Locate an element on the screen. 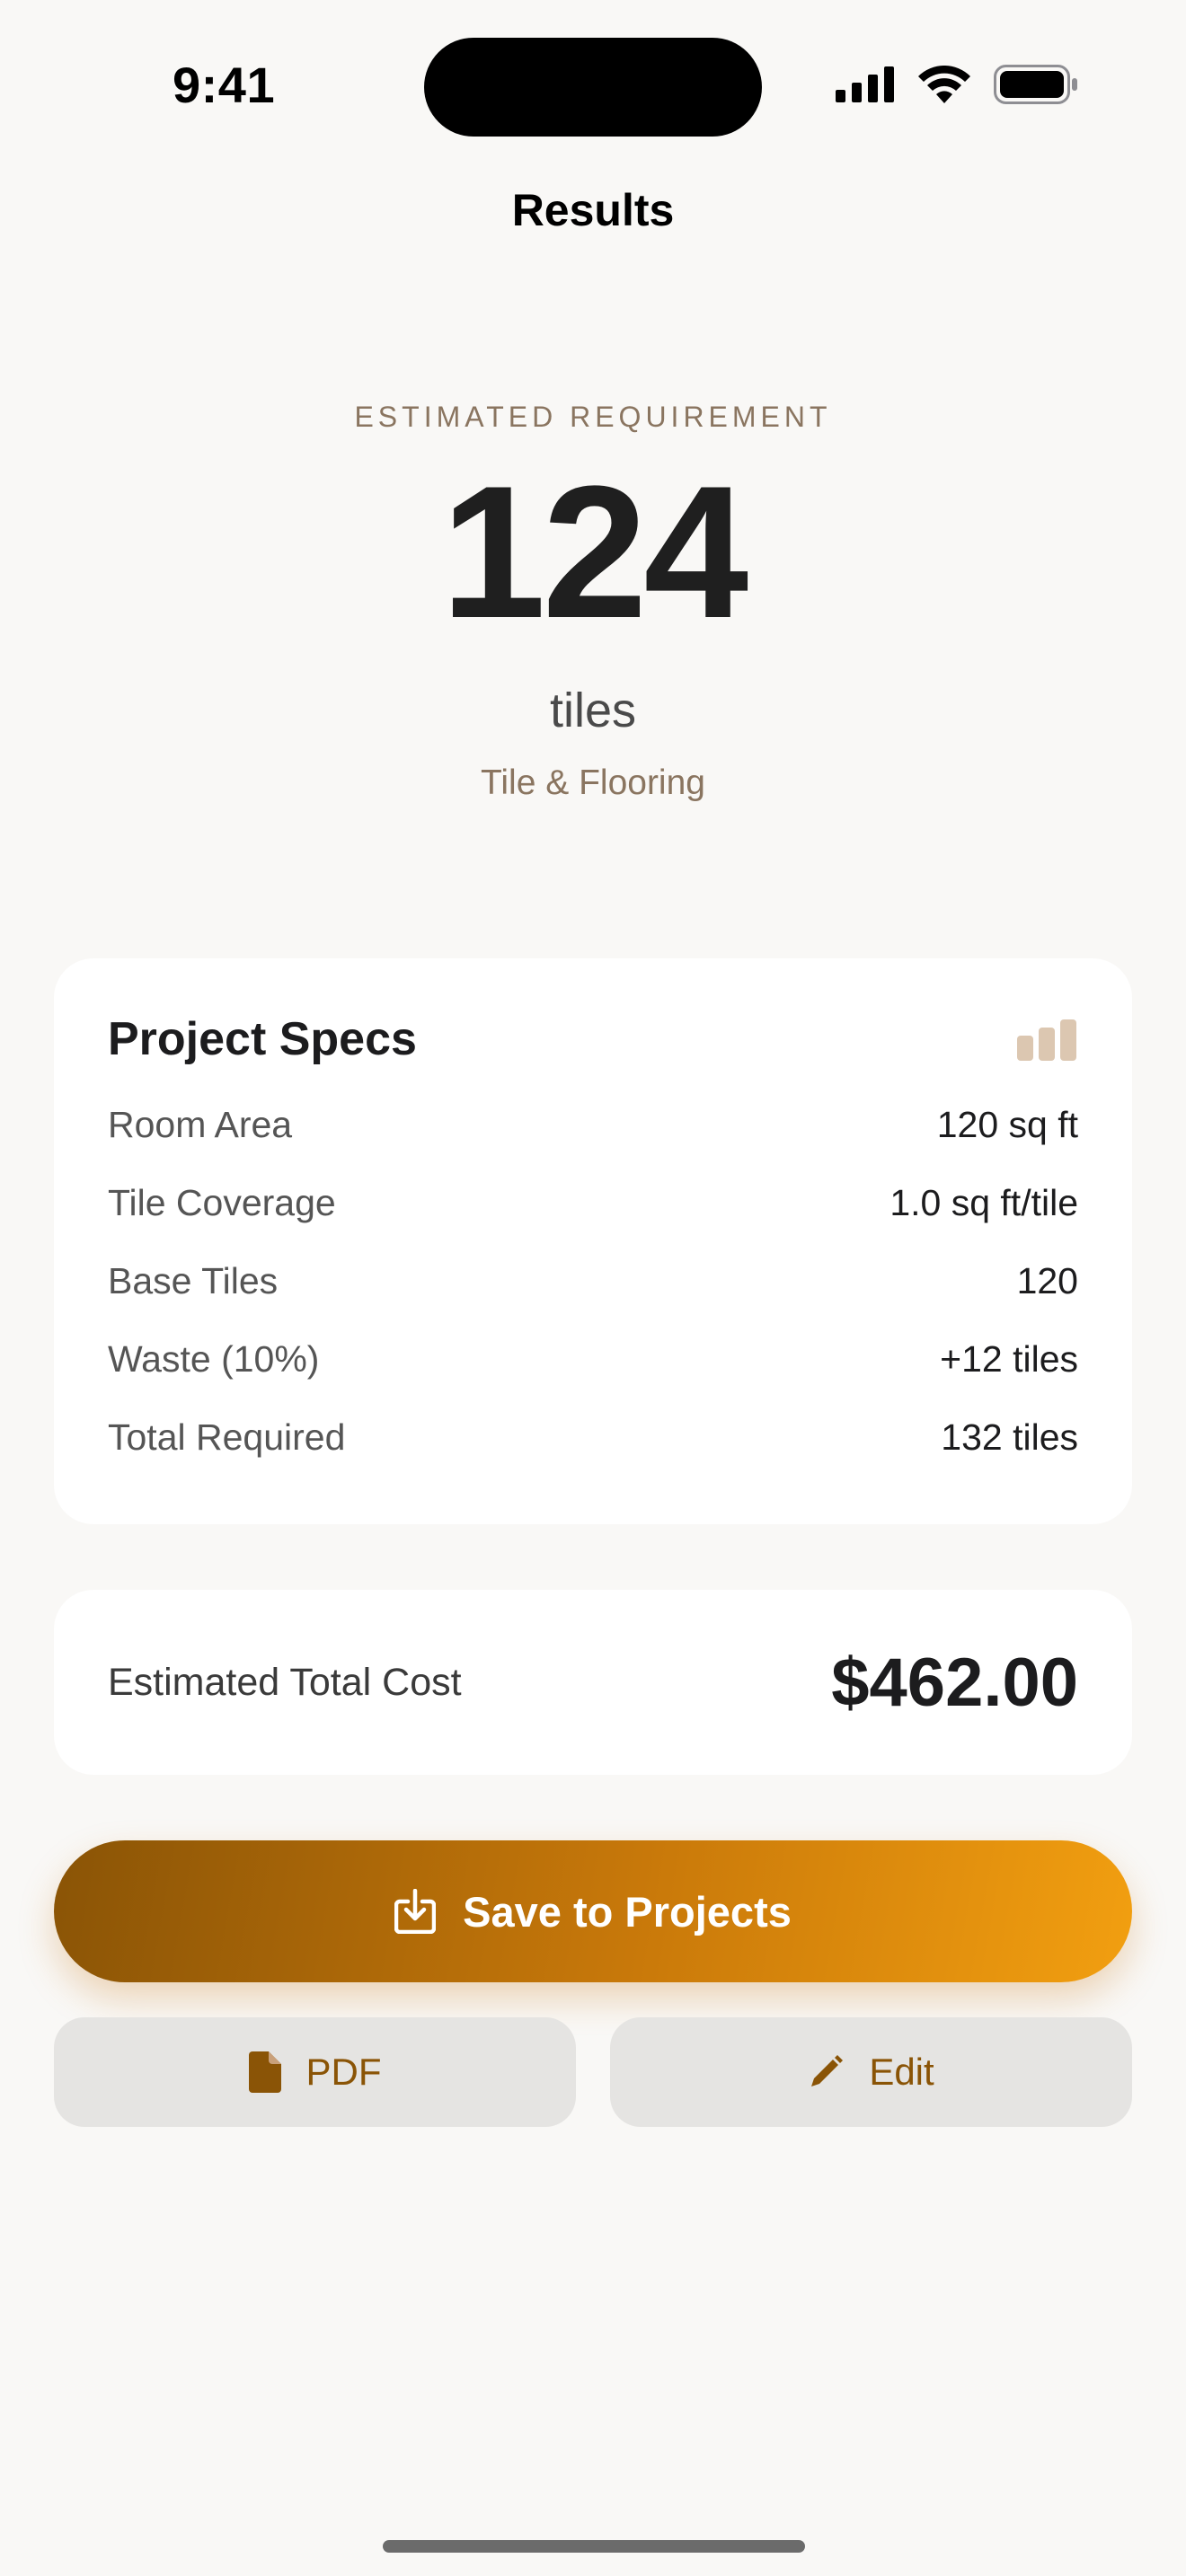 The height and width of the screenshot is (2576, 1186). edit-button: Edit is located at coordinates (871, 2072).